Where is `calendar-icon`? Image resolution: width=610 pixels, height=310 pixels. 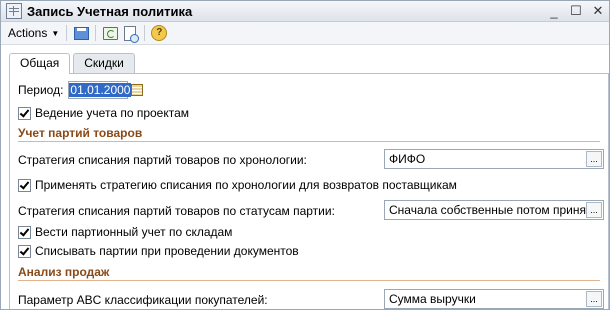 calendar-icon is located at coordinates (137, 90).